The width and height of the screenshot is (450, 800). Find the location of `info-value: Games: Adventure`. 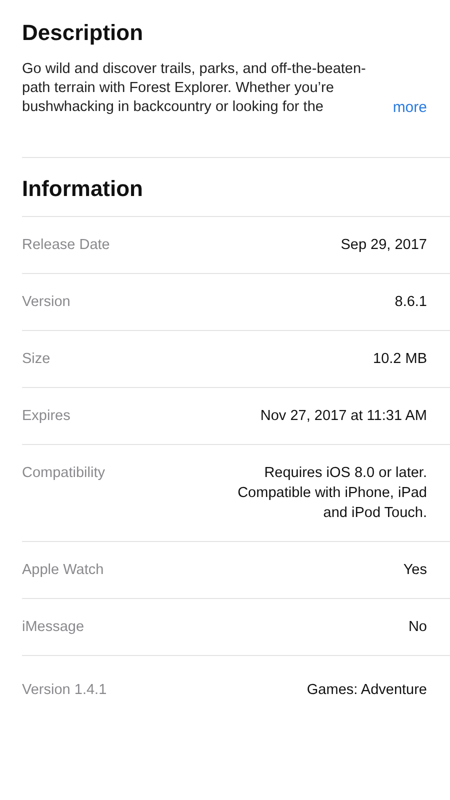

info-value: Games: Adventure is located at coordinates (366, 690).